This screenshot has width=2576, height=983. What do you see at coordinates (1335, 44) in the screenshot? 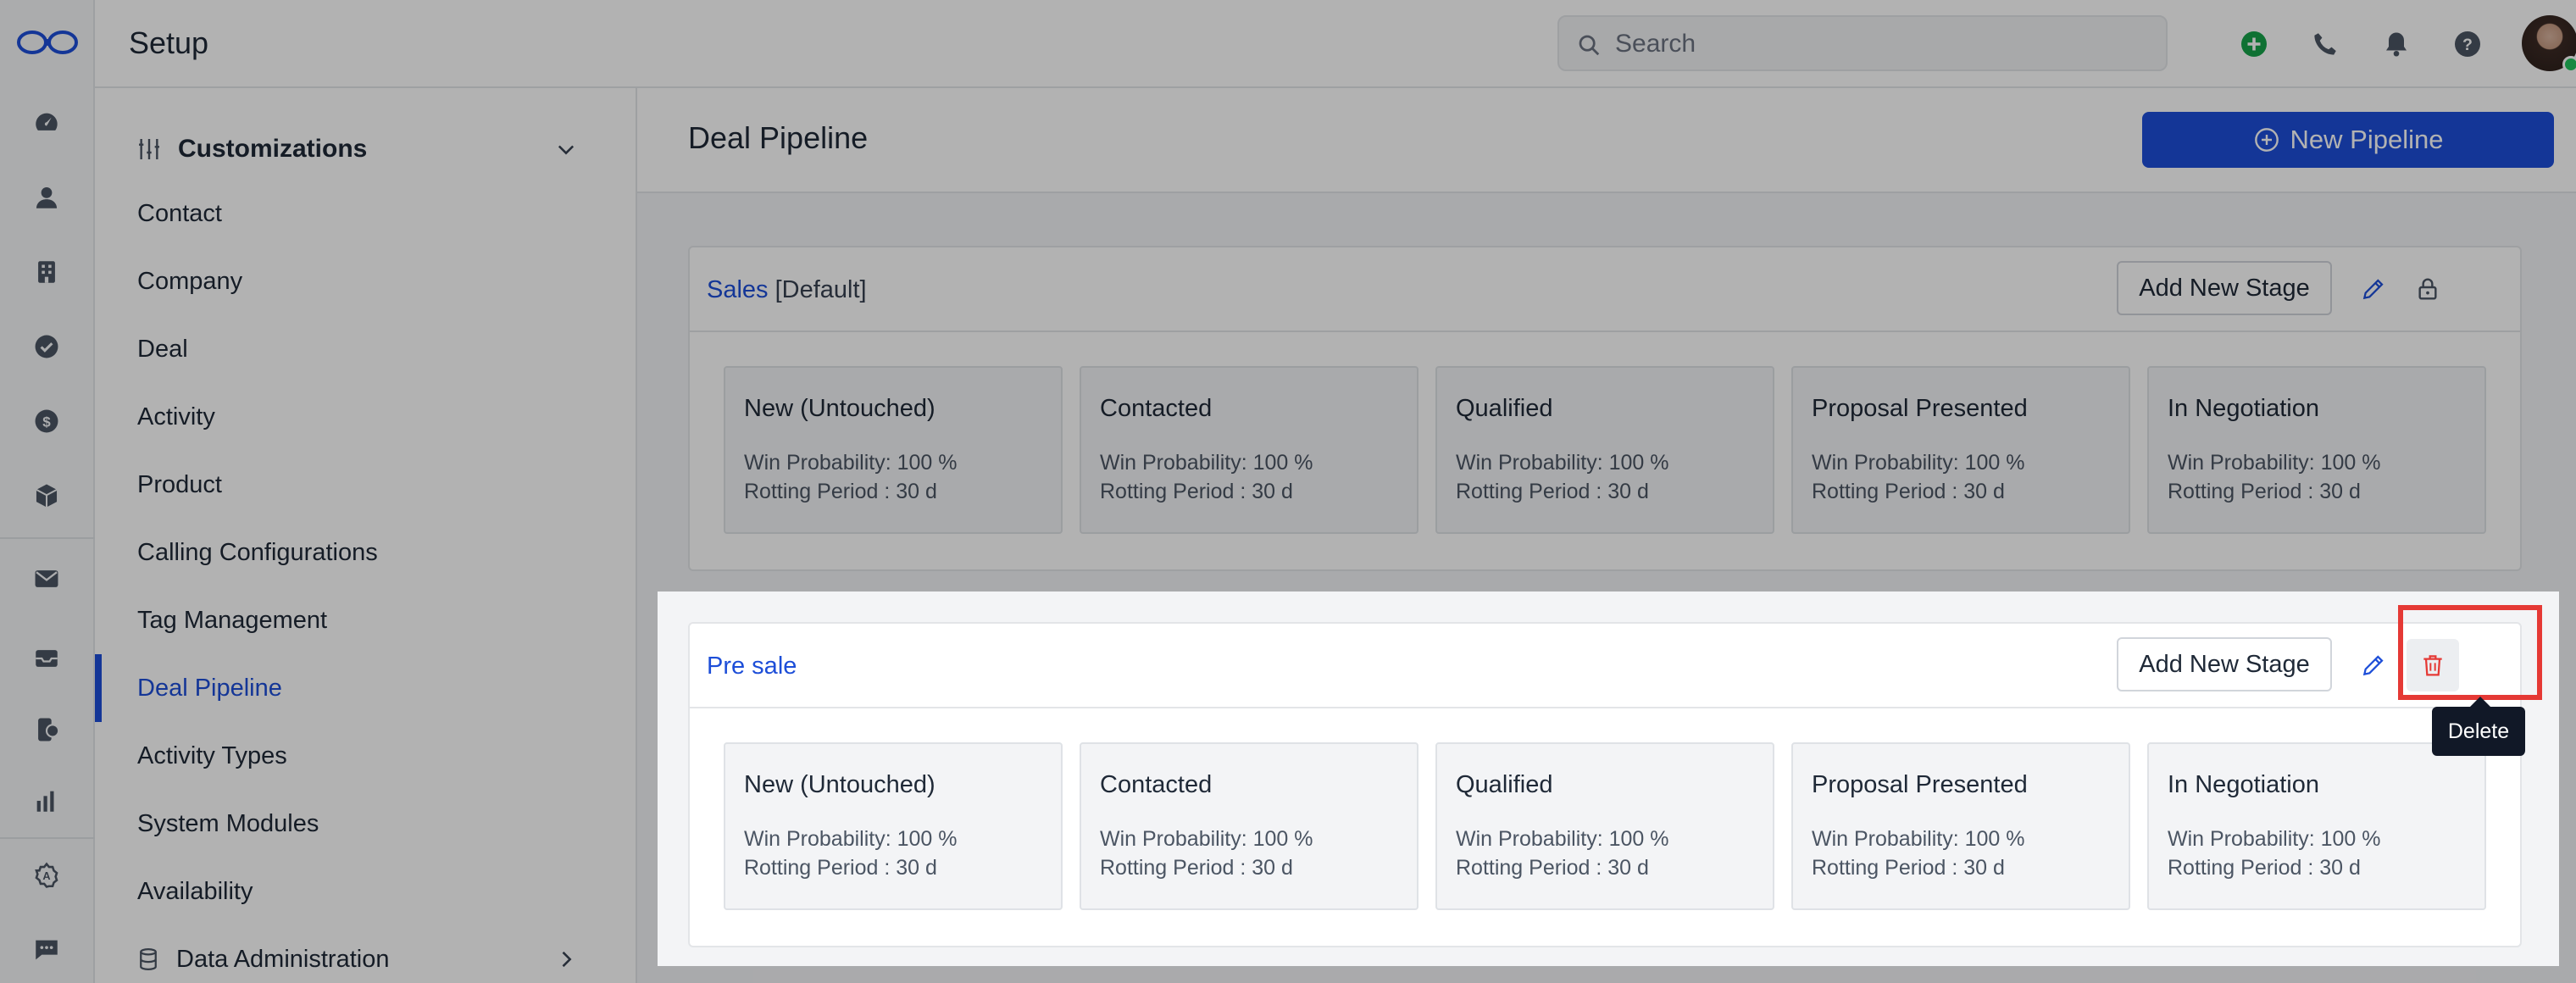
I see `top-bar: Setup ?` at bounding box center [1335, 44].